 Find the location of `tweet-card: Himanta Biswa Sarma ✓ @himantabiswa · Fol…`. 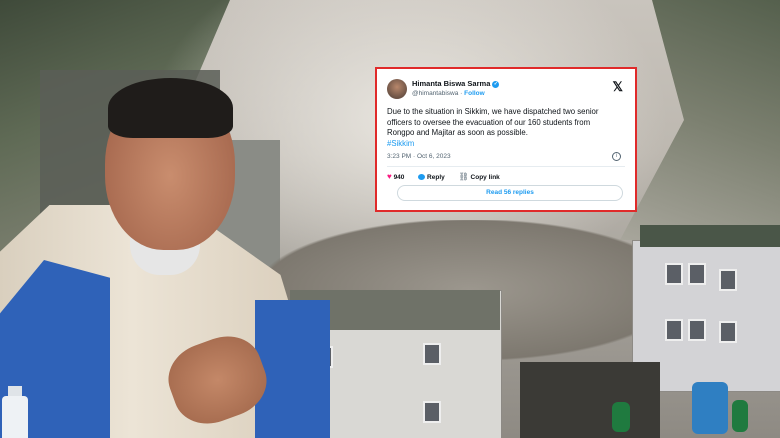

tweet-card: Himanta Biswa Sarma ✓ @himantabiswa · Fol… is located at coordinates (506, 140).